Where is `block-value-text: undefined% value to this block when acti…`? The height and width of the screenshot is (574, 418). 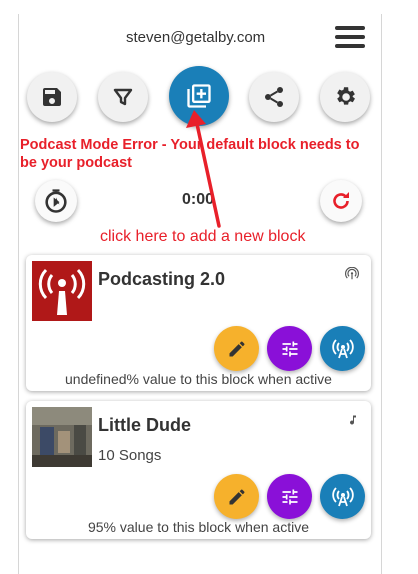
block-value-text: undefined% value to this block when acti… is located at coordinates (198, 379).